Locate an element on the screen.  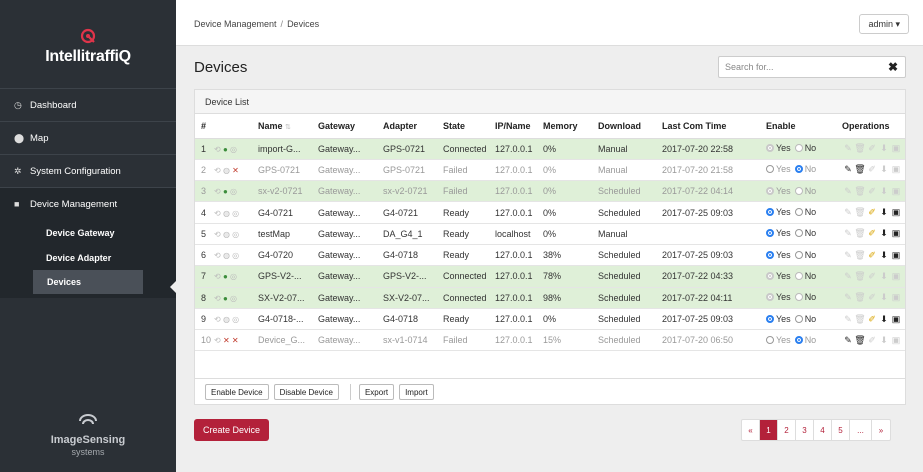
column-header: Name ⇅ is located at coordinates (282, 126).